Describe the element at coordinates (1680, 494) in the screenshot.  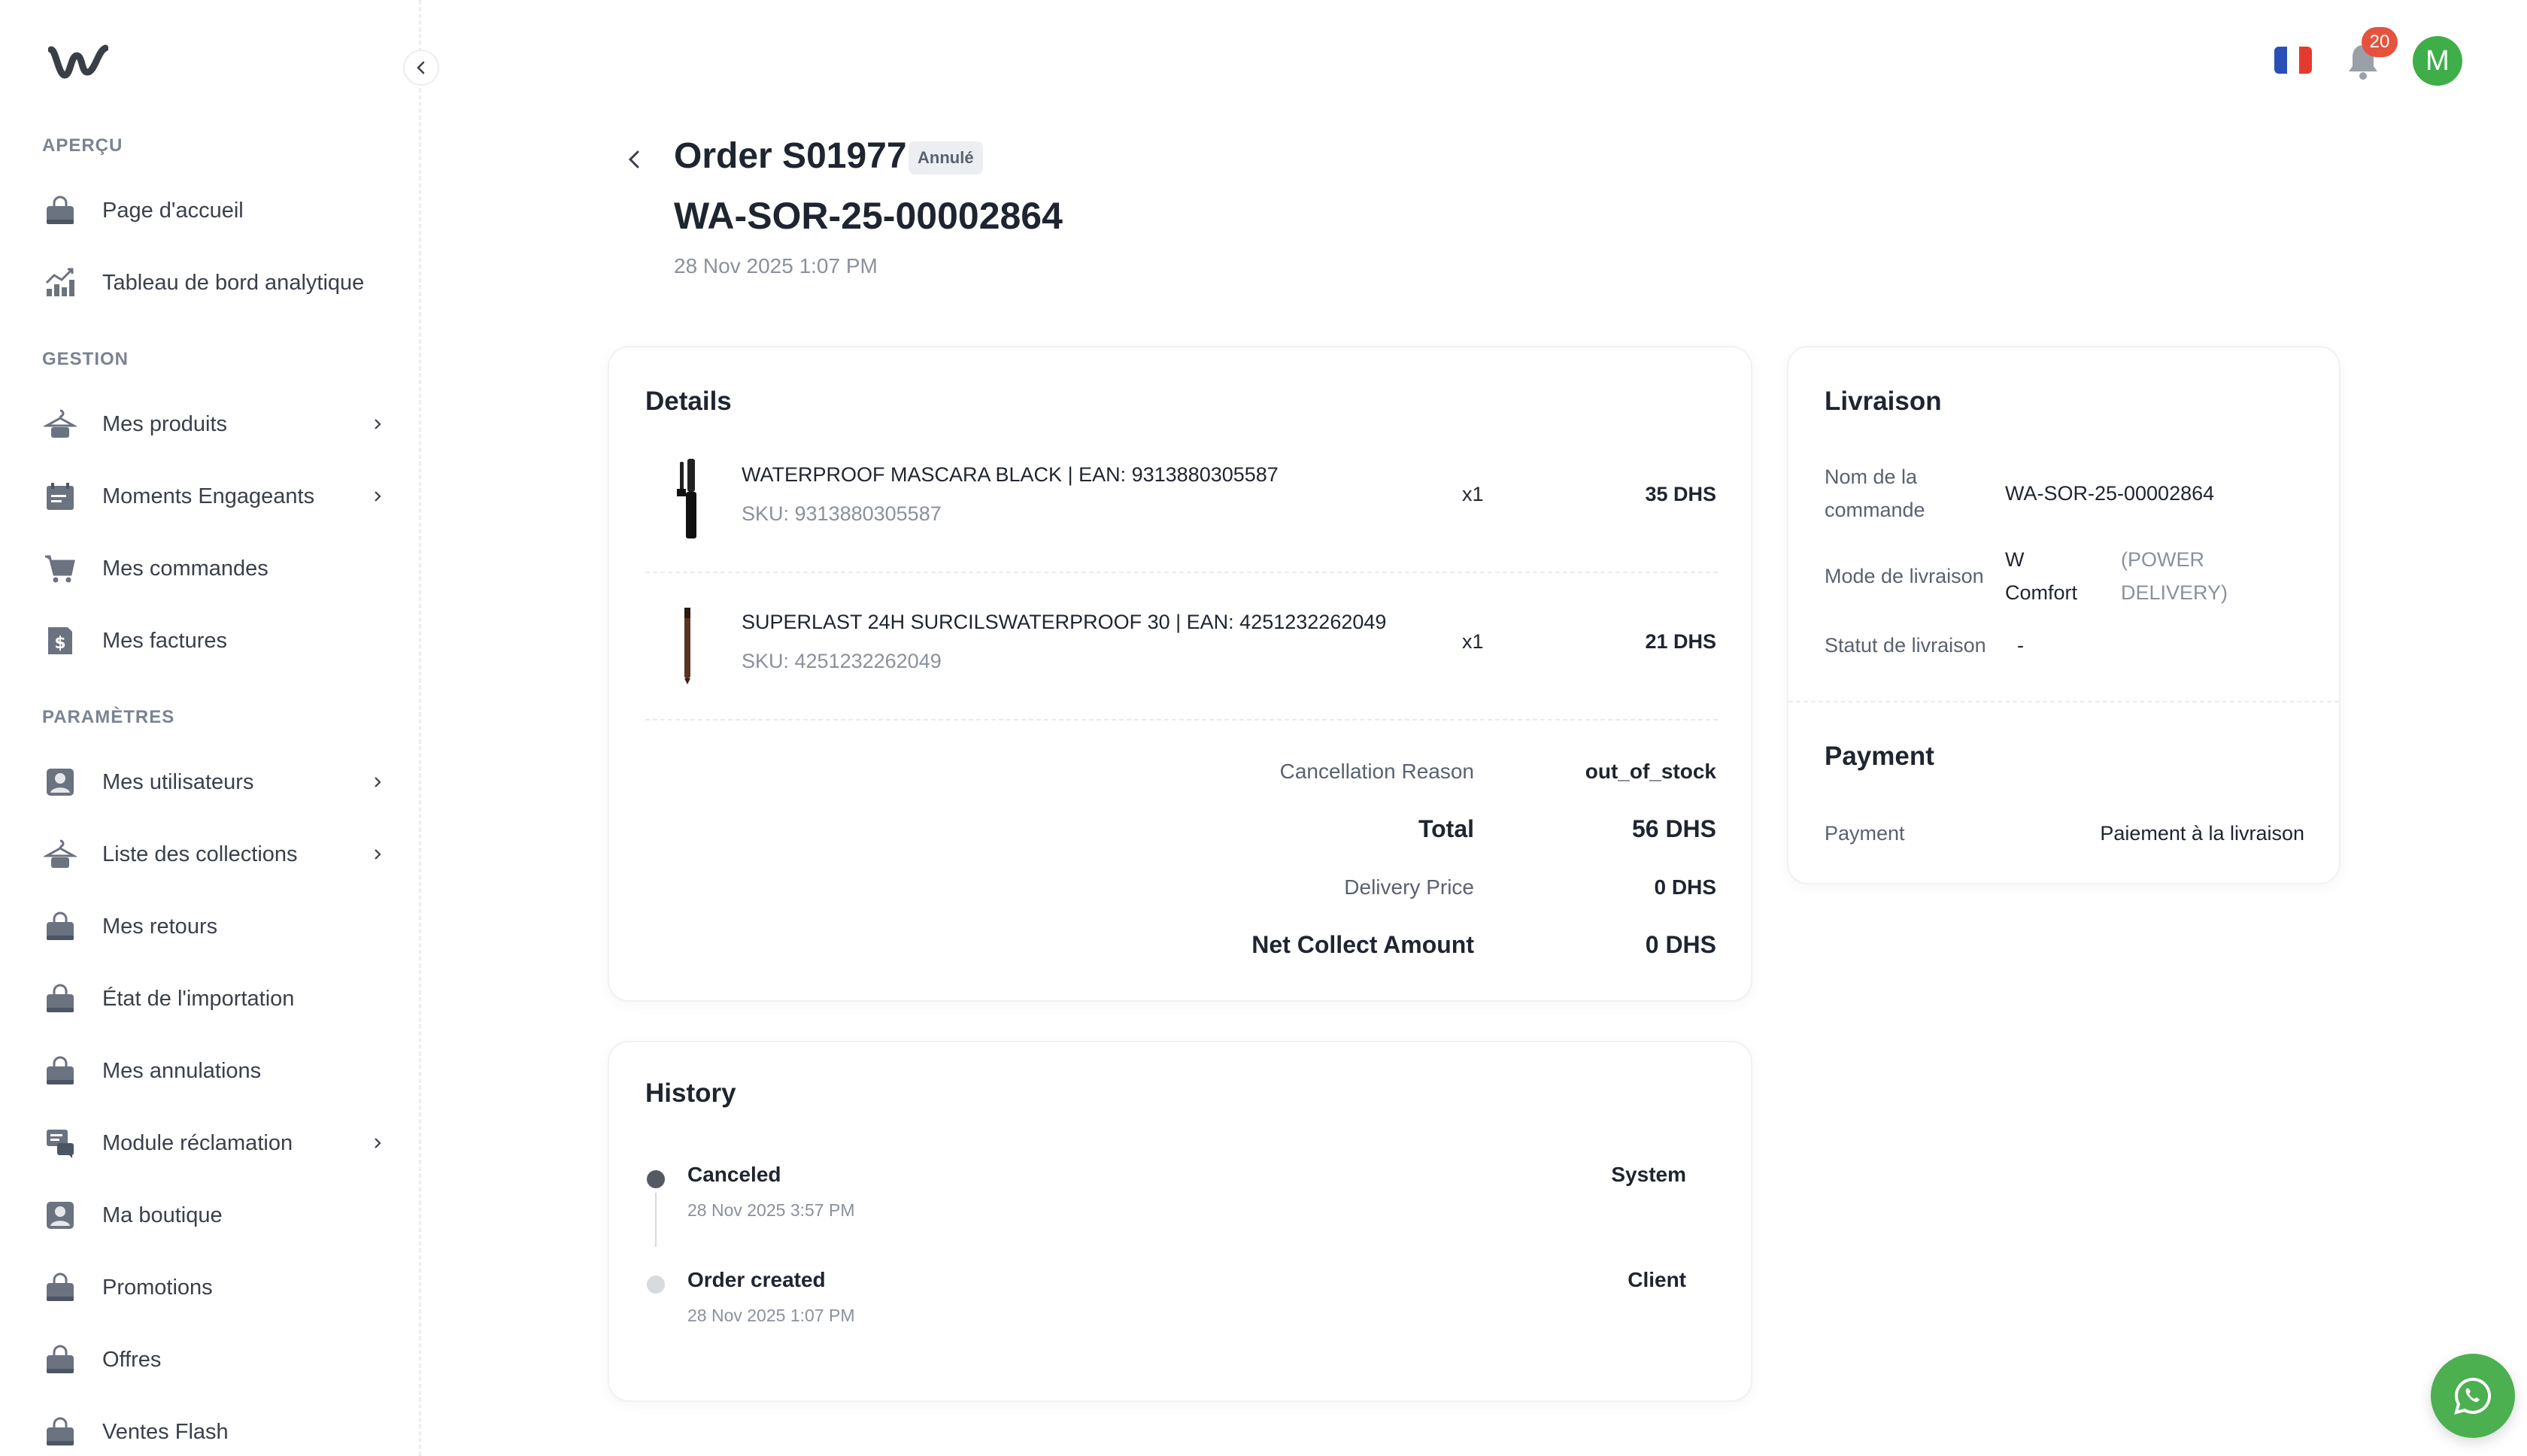
I see `item-price: 35 DHS` at that location.